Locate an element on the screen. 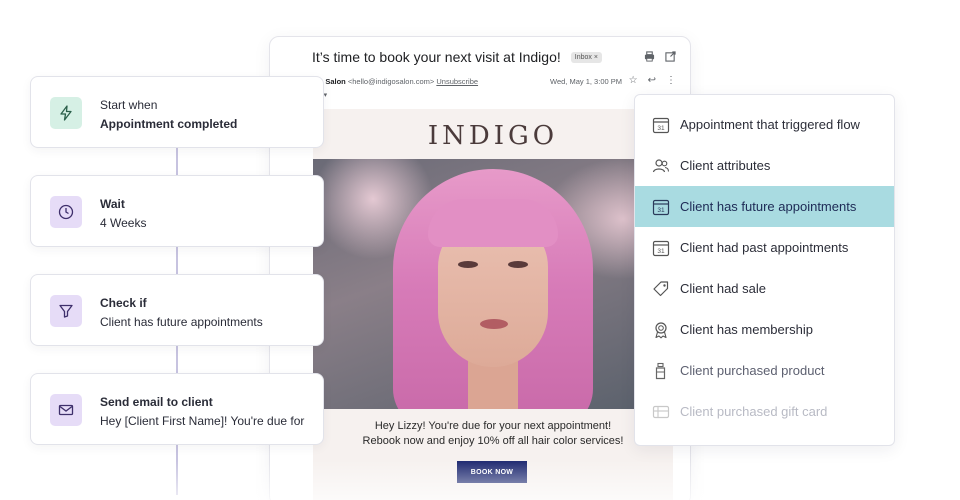 Image resolution: width=960 pixels, height=500 pixels. condition-option: Client purchased gift card is located at coordinates (764, 411).